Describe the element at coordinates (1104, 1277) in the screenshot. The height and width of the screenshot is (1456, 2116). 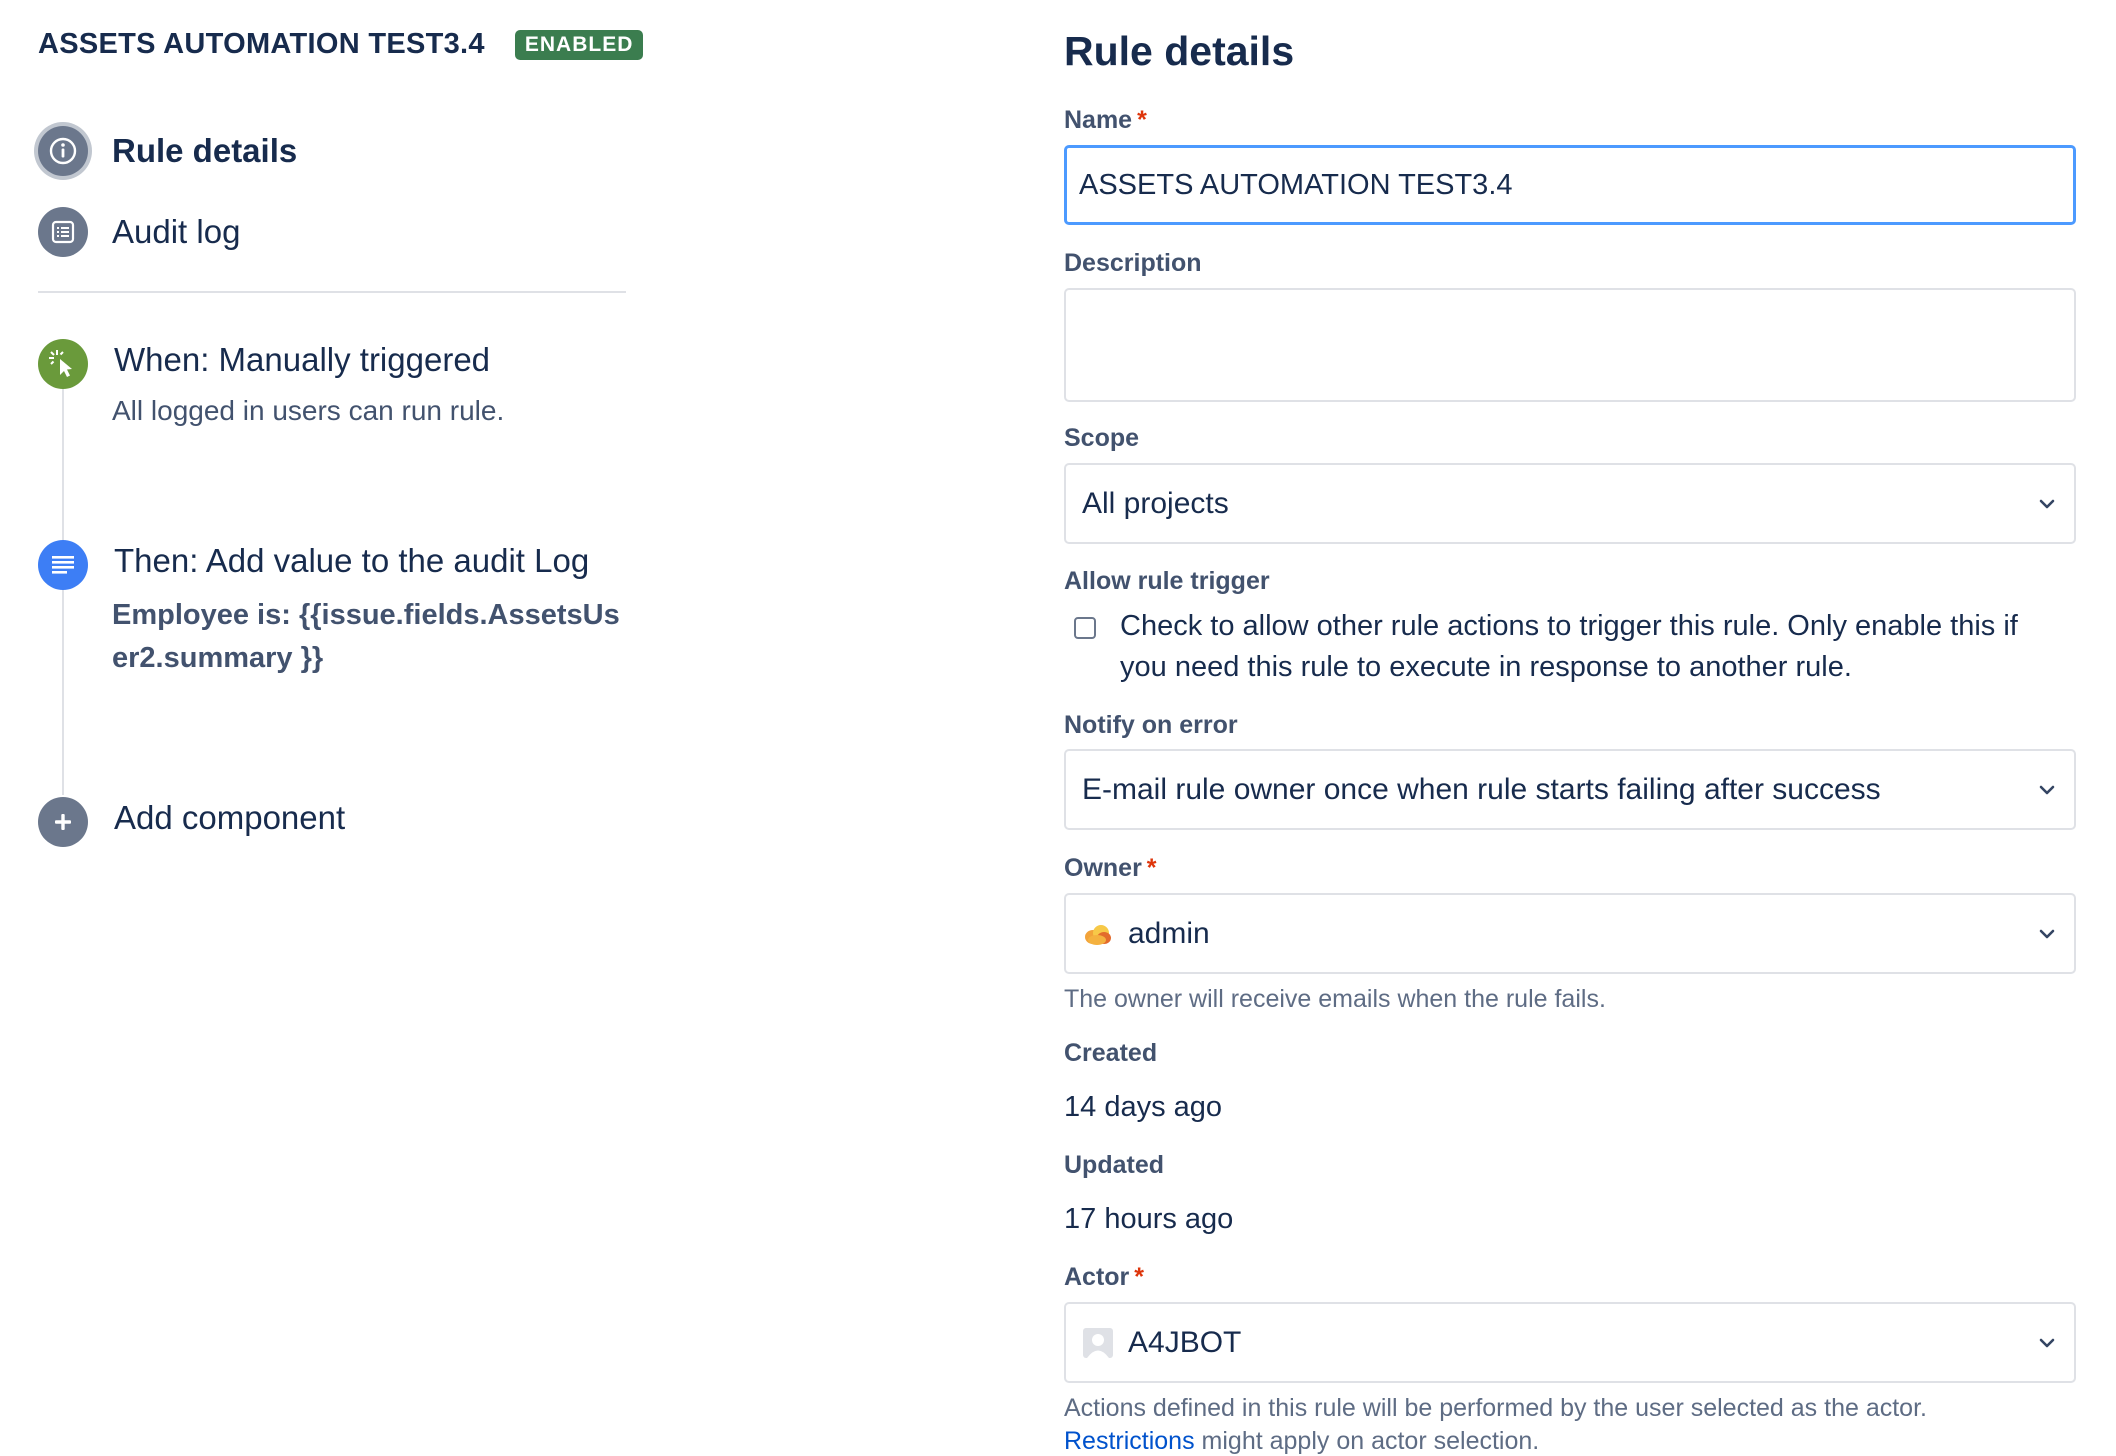
I see `actor-label: Actor *` at that location.